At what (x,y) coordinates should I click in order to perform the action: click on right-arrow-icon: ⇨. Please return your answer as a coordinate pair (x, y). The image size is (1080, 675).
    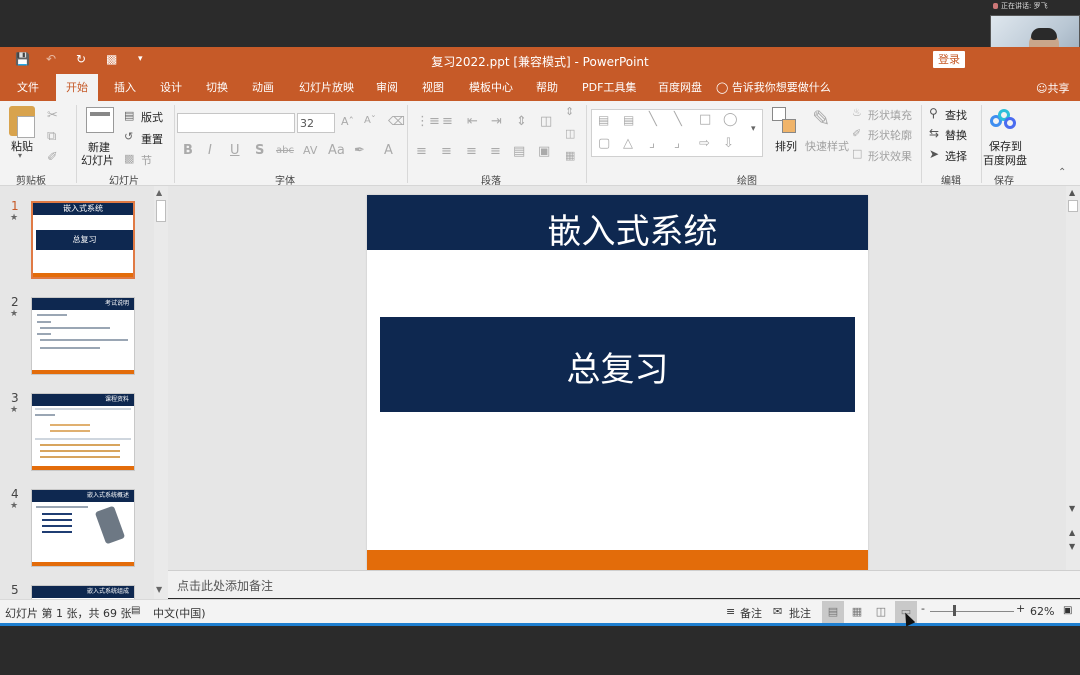
    Looking at the image, I should click on (704, 143).